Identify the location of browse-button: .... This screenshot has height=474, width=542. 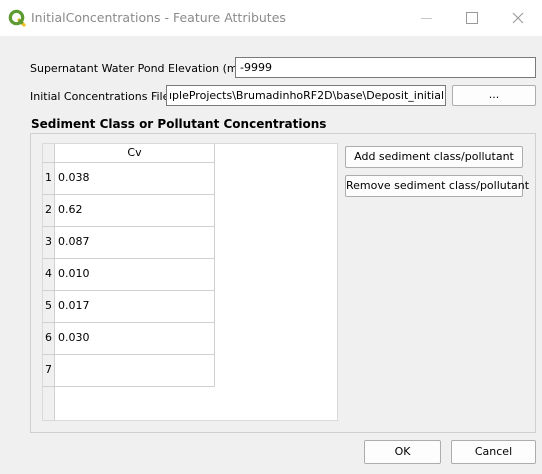
(494, 95).